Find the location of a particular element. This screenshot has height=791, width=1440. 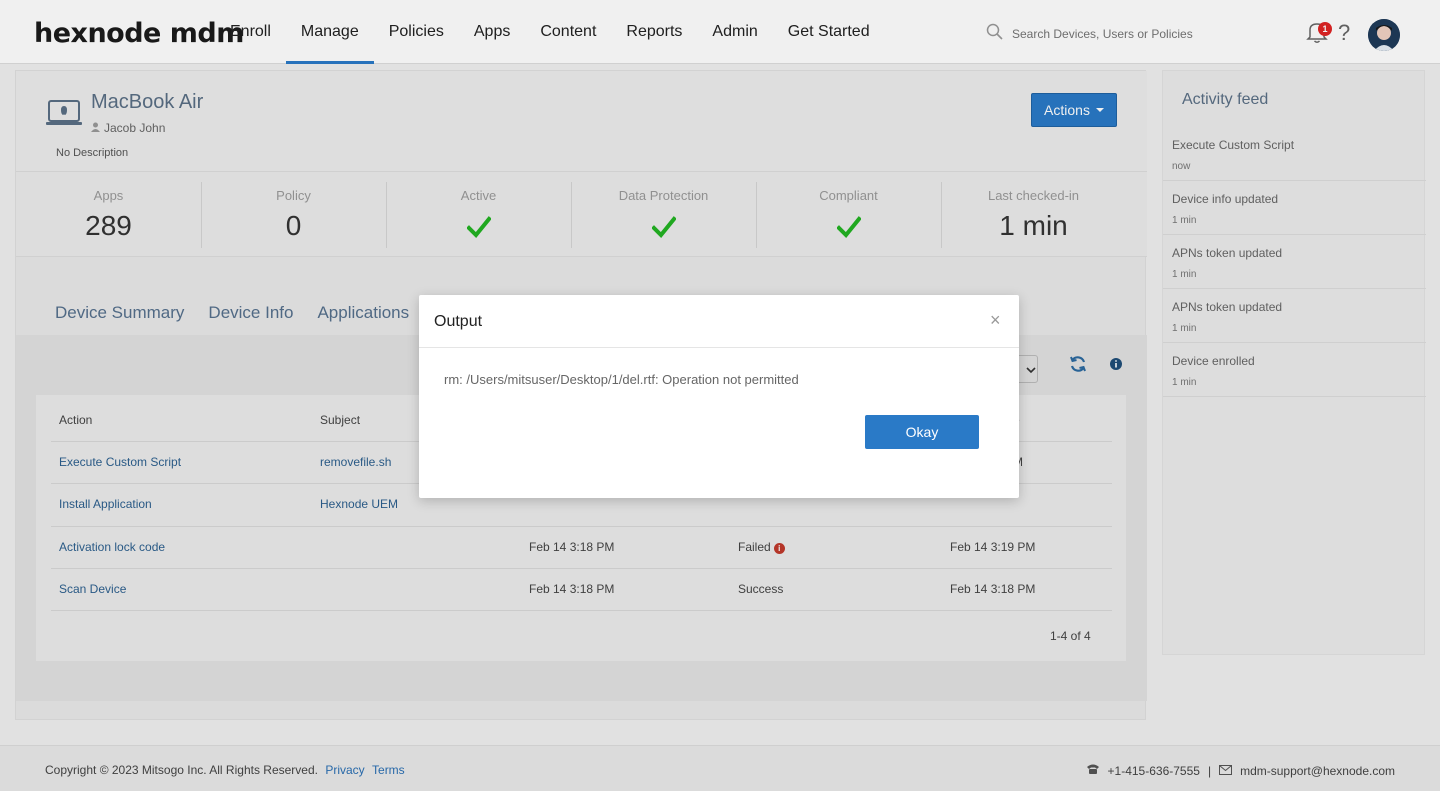

stat-compliant: Compliant is located at coordinates (848, 214).